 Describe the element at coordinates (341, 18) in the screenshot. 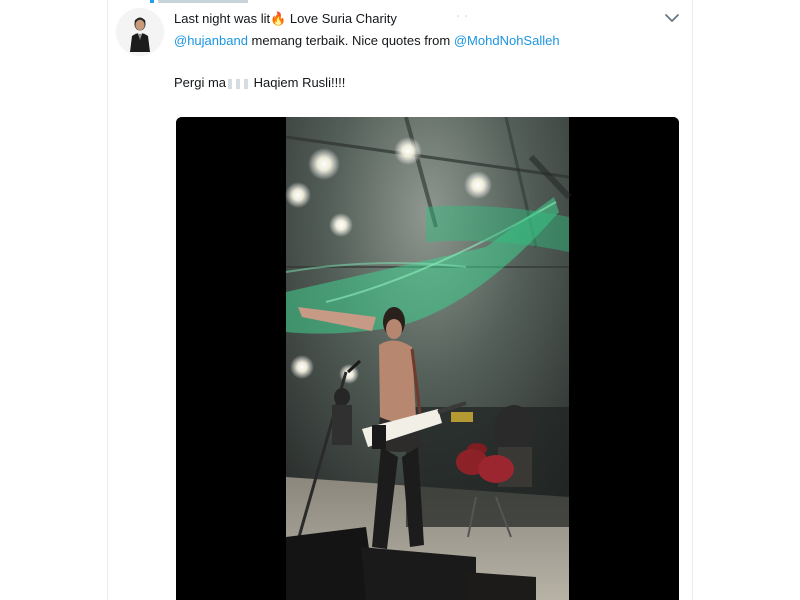

I see `tweet-text-part: Love Suria Charity` at that location.